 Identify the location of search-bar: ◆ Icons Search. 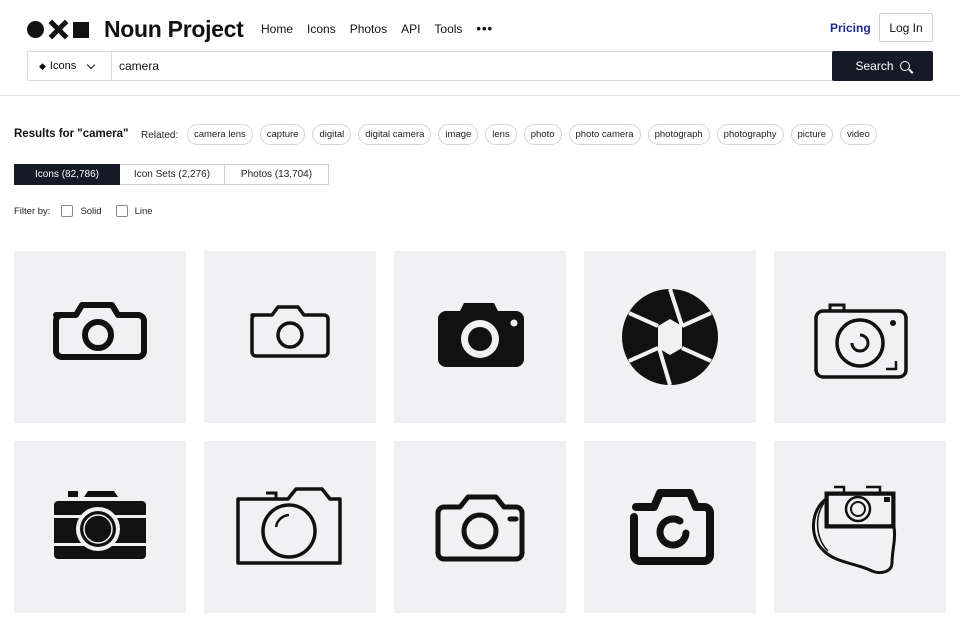
(480, 66).